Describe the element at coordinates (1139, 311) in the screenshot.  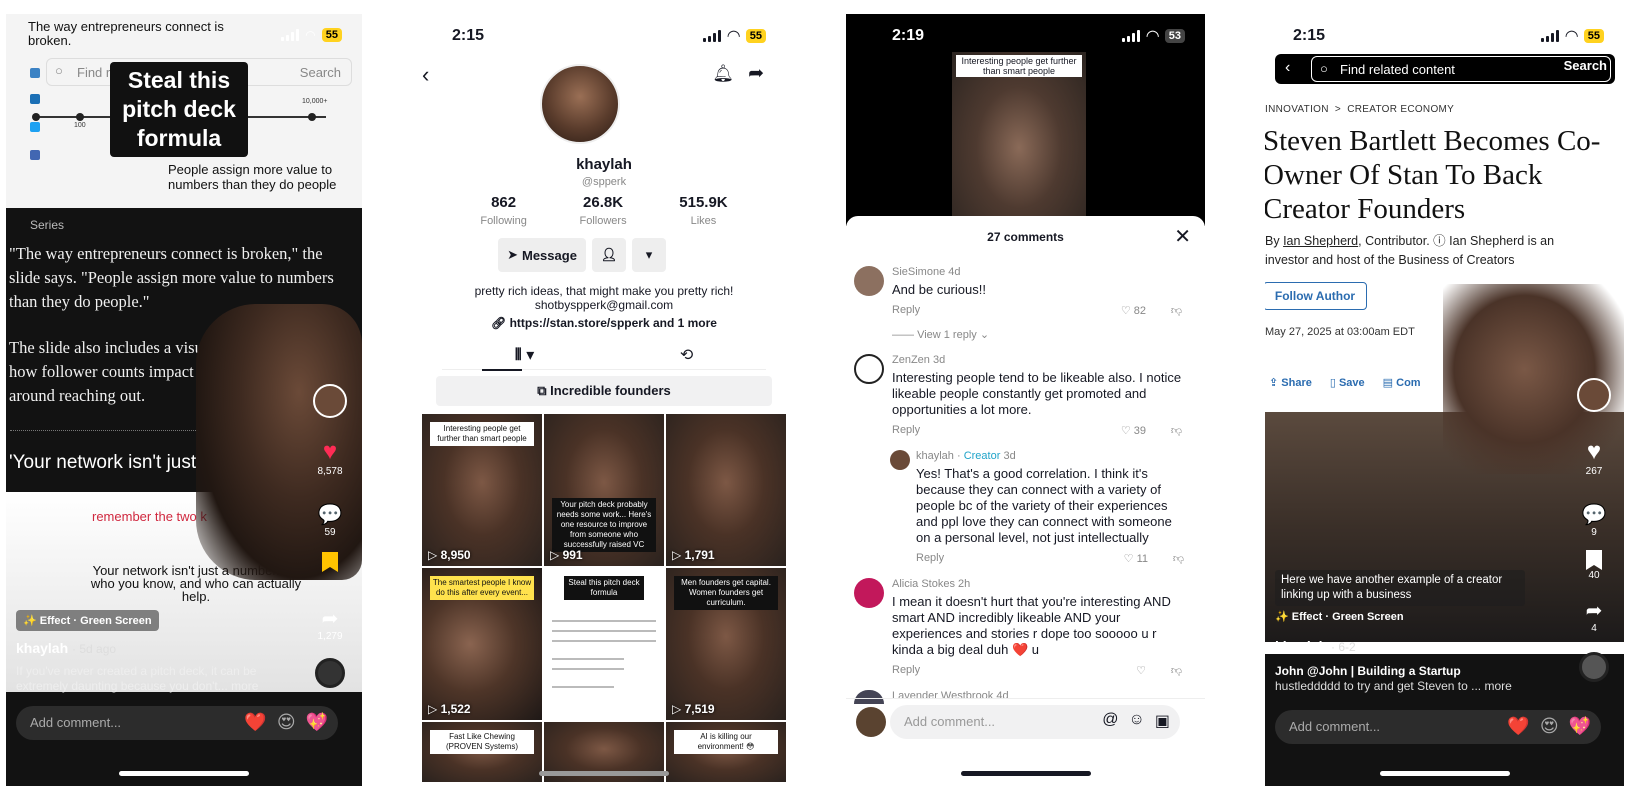
I see `like-count: 82` at that location.